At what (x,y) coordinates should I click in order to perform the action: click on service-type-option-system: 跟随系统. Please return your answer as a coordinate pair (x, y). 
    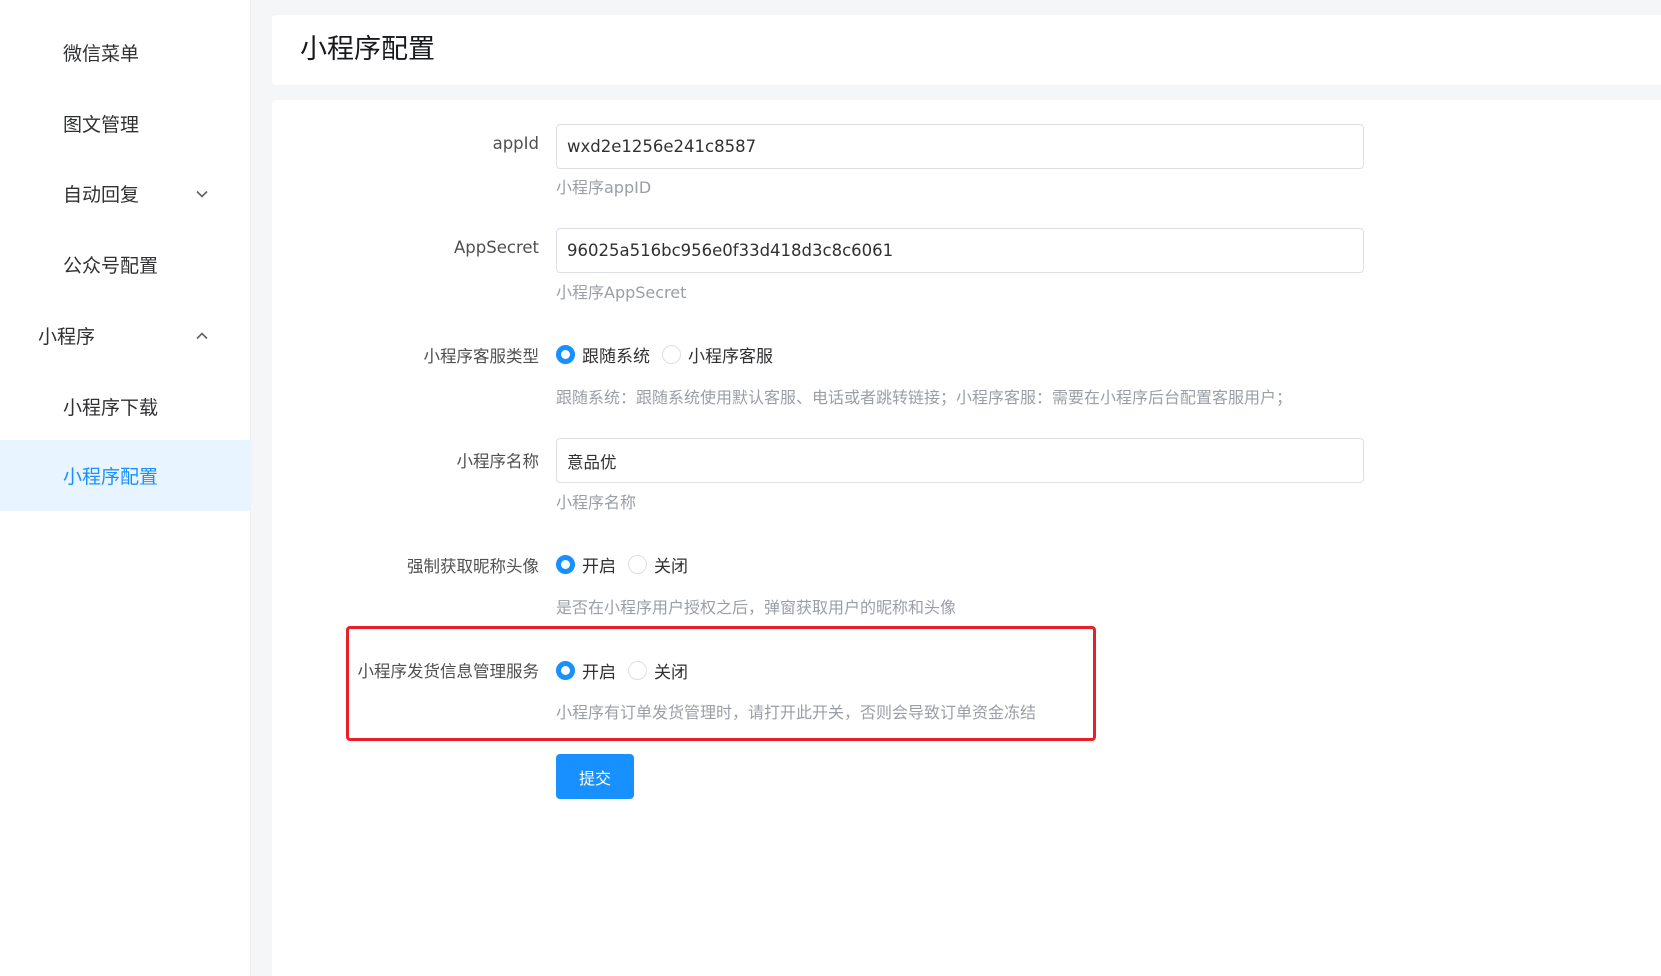
    Looking at the image, I should click on (603, 354).